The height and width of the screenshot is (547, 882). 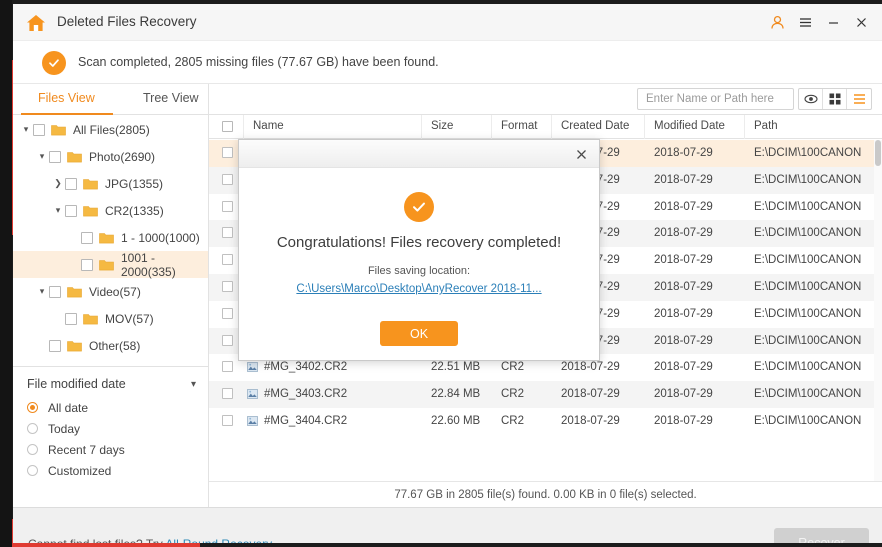 I want to click on tree-item: ▾ Video(57), so click(x=110, y=291).